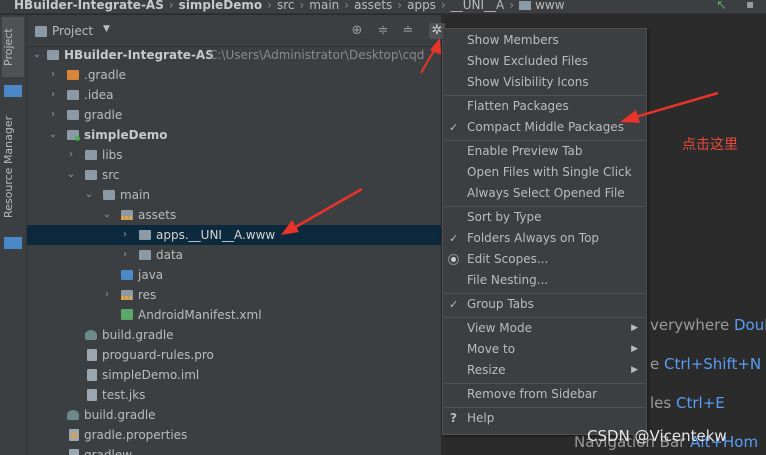  I want to click on breadcrumb-item: www, so click(549, 6).